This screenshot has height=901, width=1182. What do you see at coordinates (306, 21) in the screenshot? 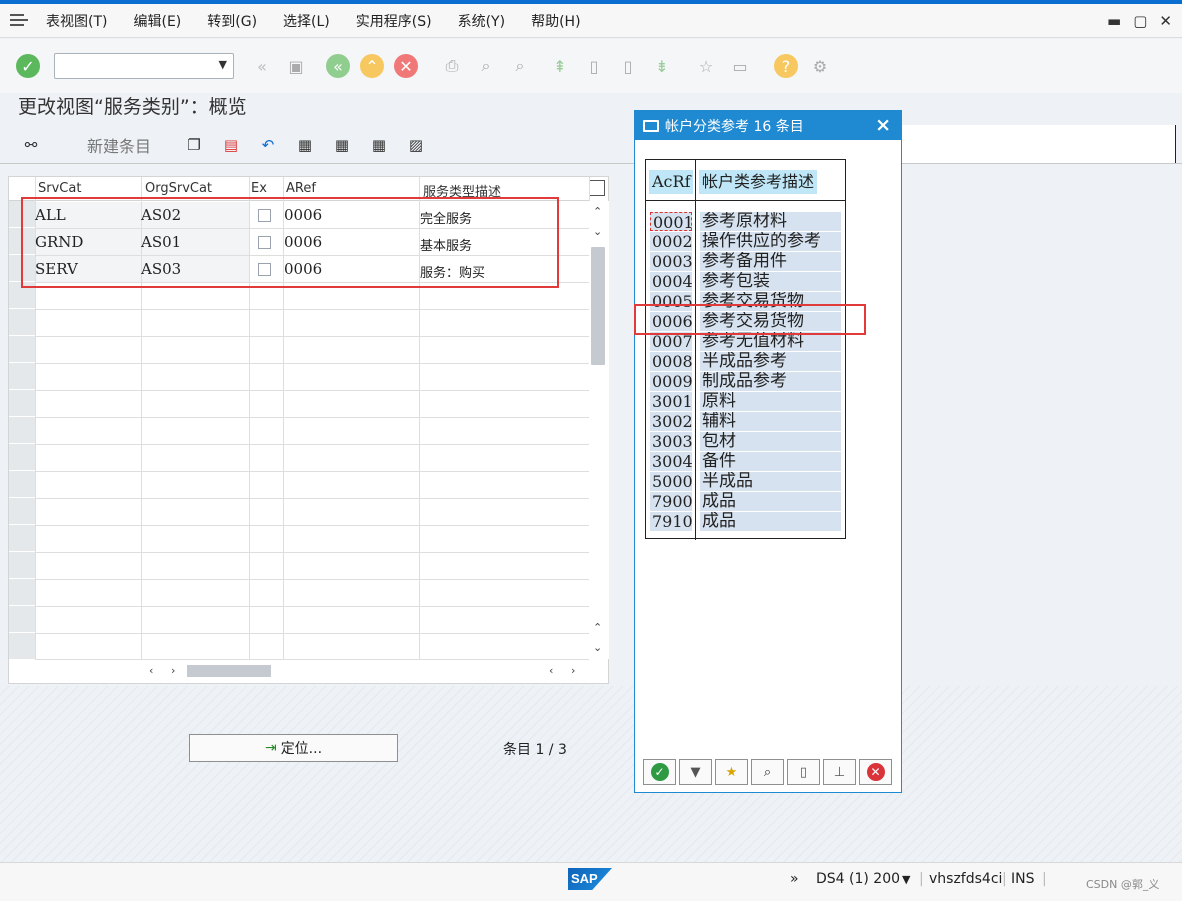
I see `menu-selection: 选择(L)` at bounding box center [306, 21].